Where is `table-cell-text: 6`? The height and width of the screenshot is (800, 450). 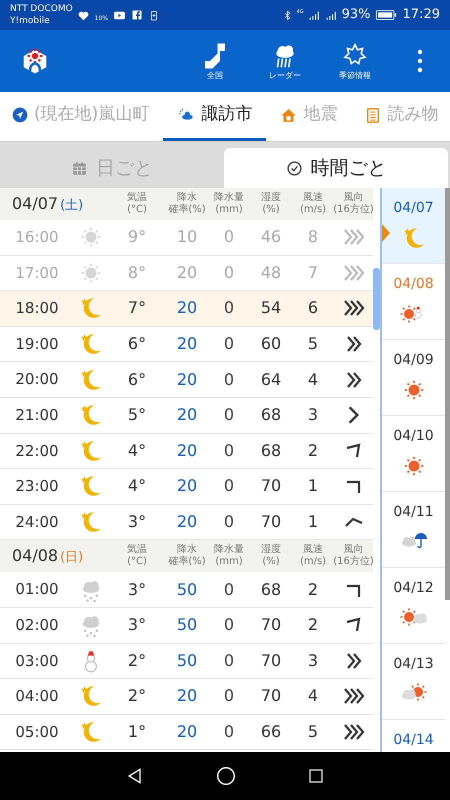 table-cell-text: 6 is located at coordinates (313, 308).